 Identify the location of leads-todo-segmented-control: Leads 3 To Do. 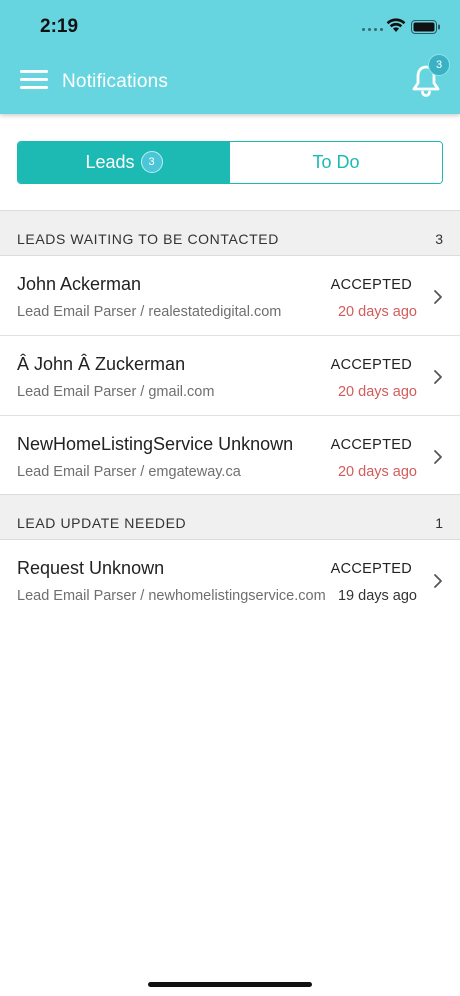
(230, 162).